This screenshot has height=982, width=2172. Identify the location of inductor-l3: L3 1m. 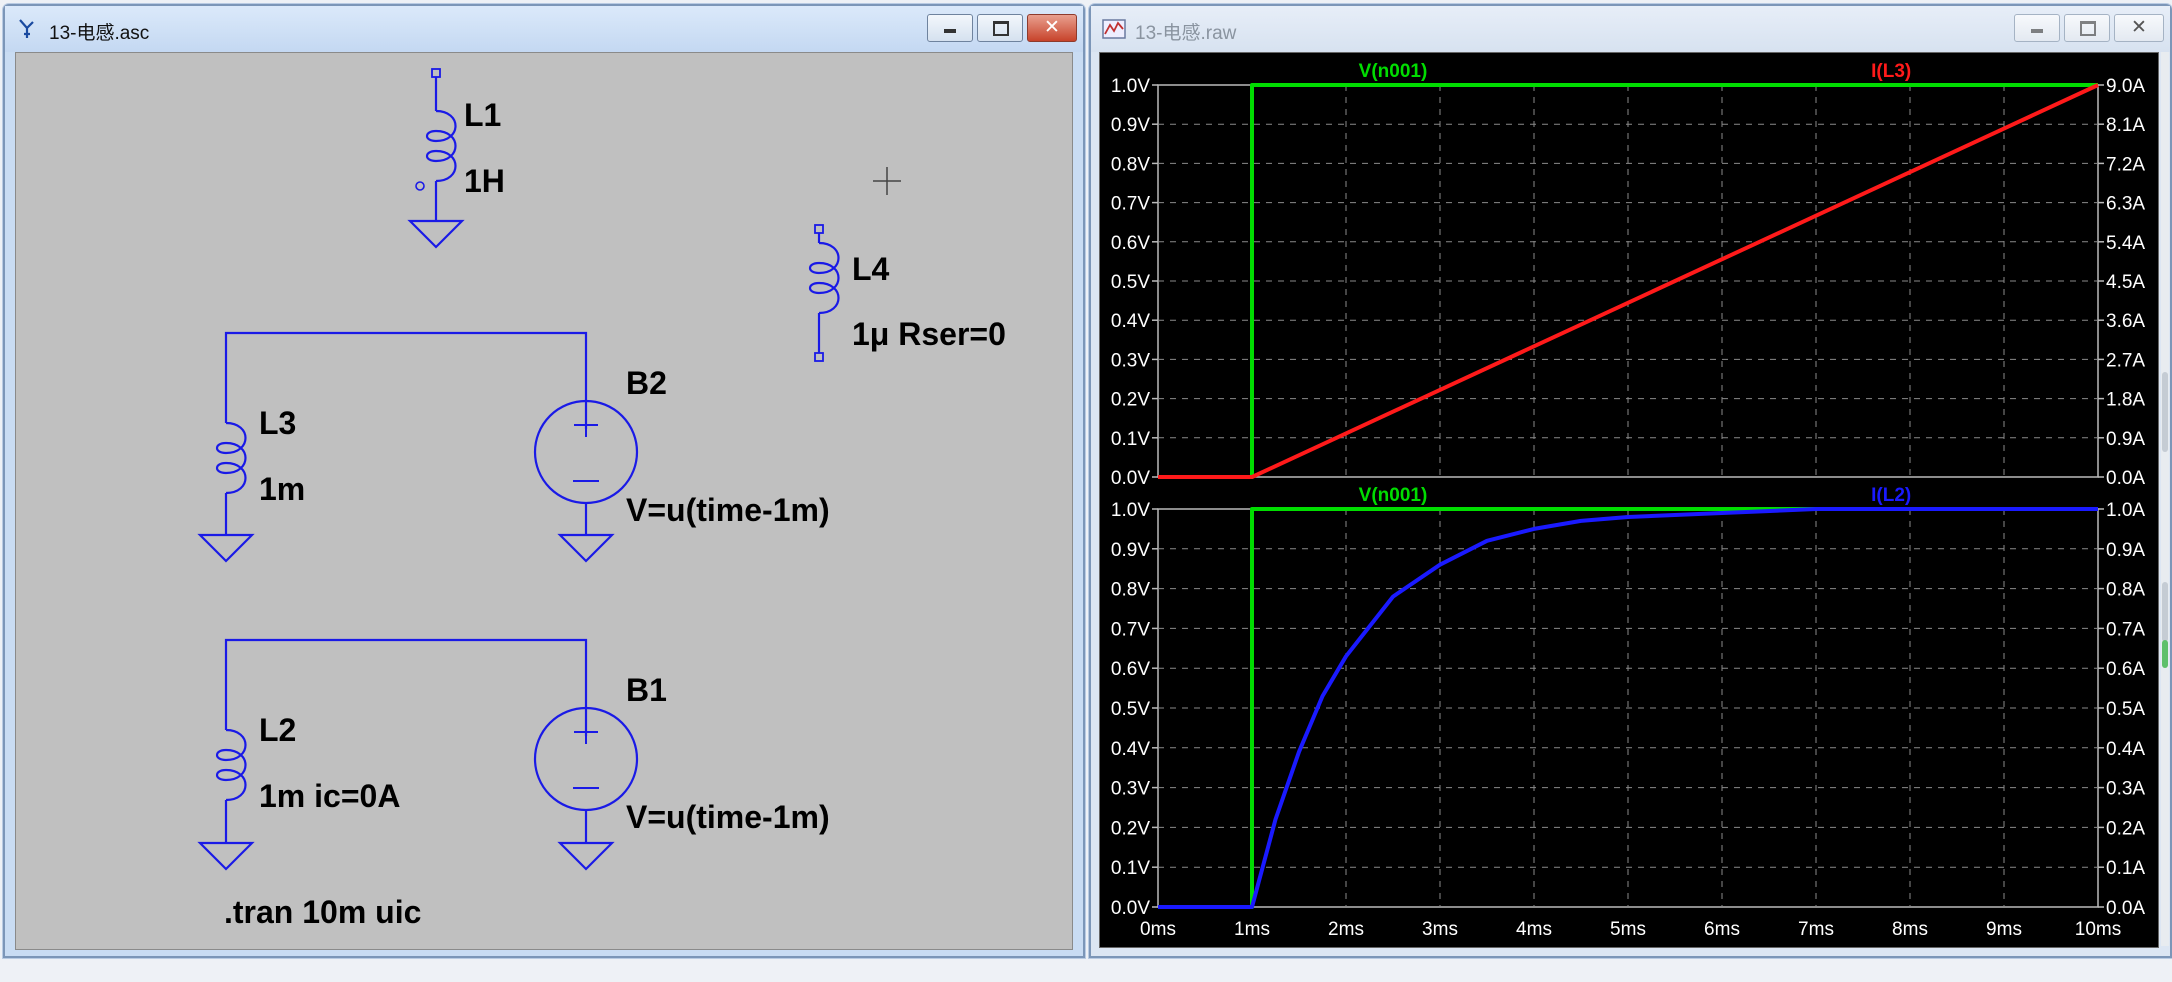
(251, 484).